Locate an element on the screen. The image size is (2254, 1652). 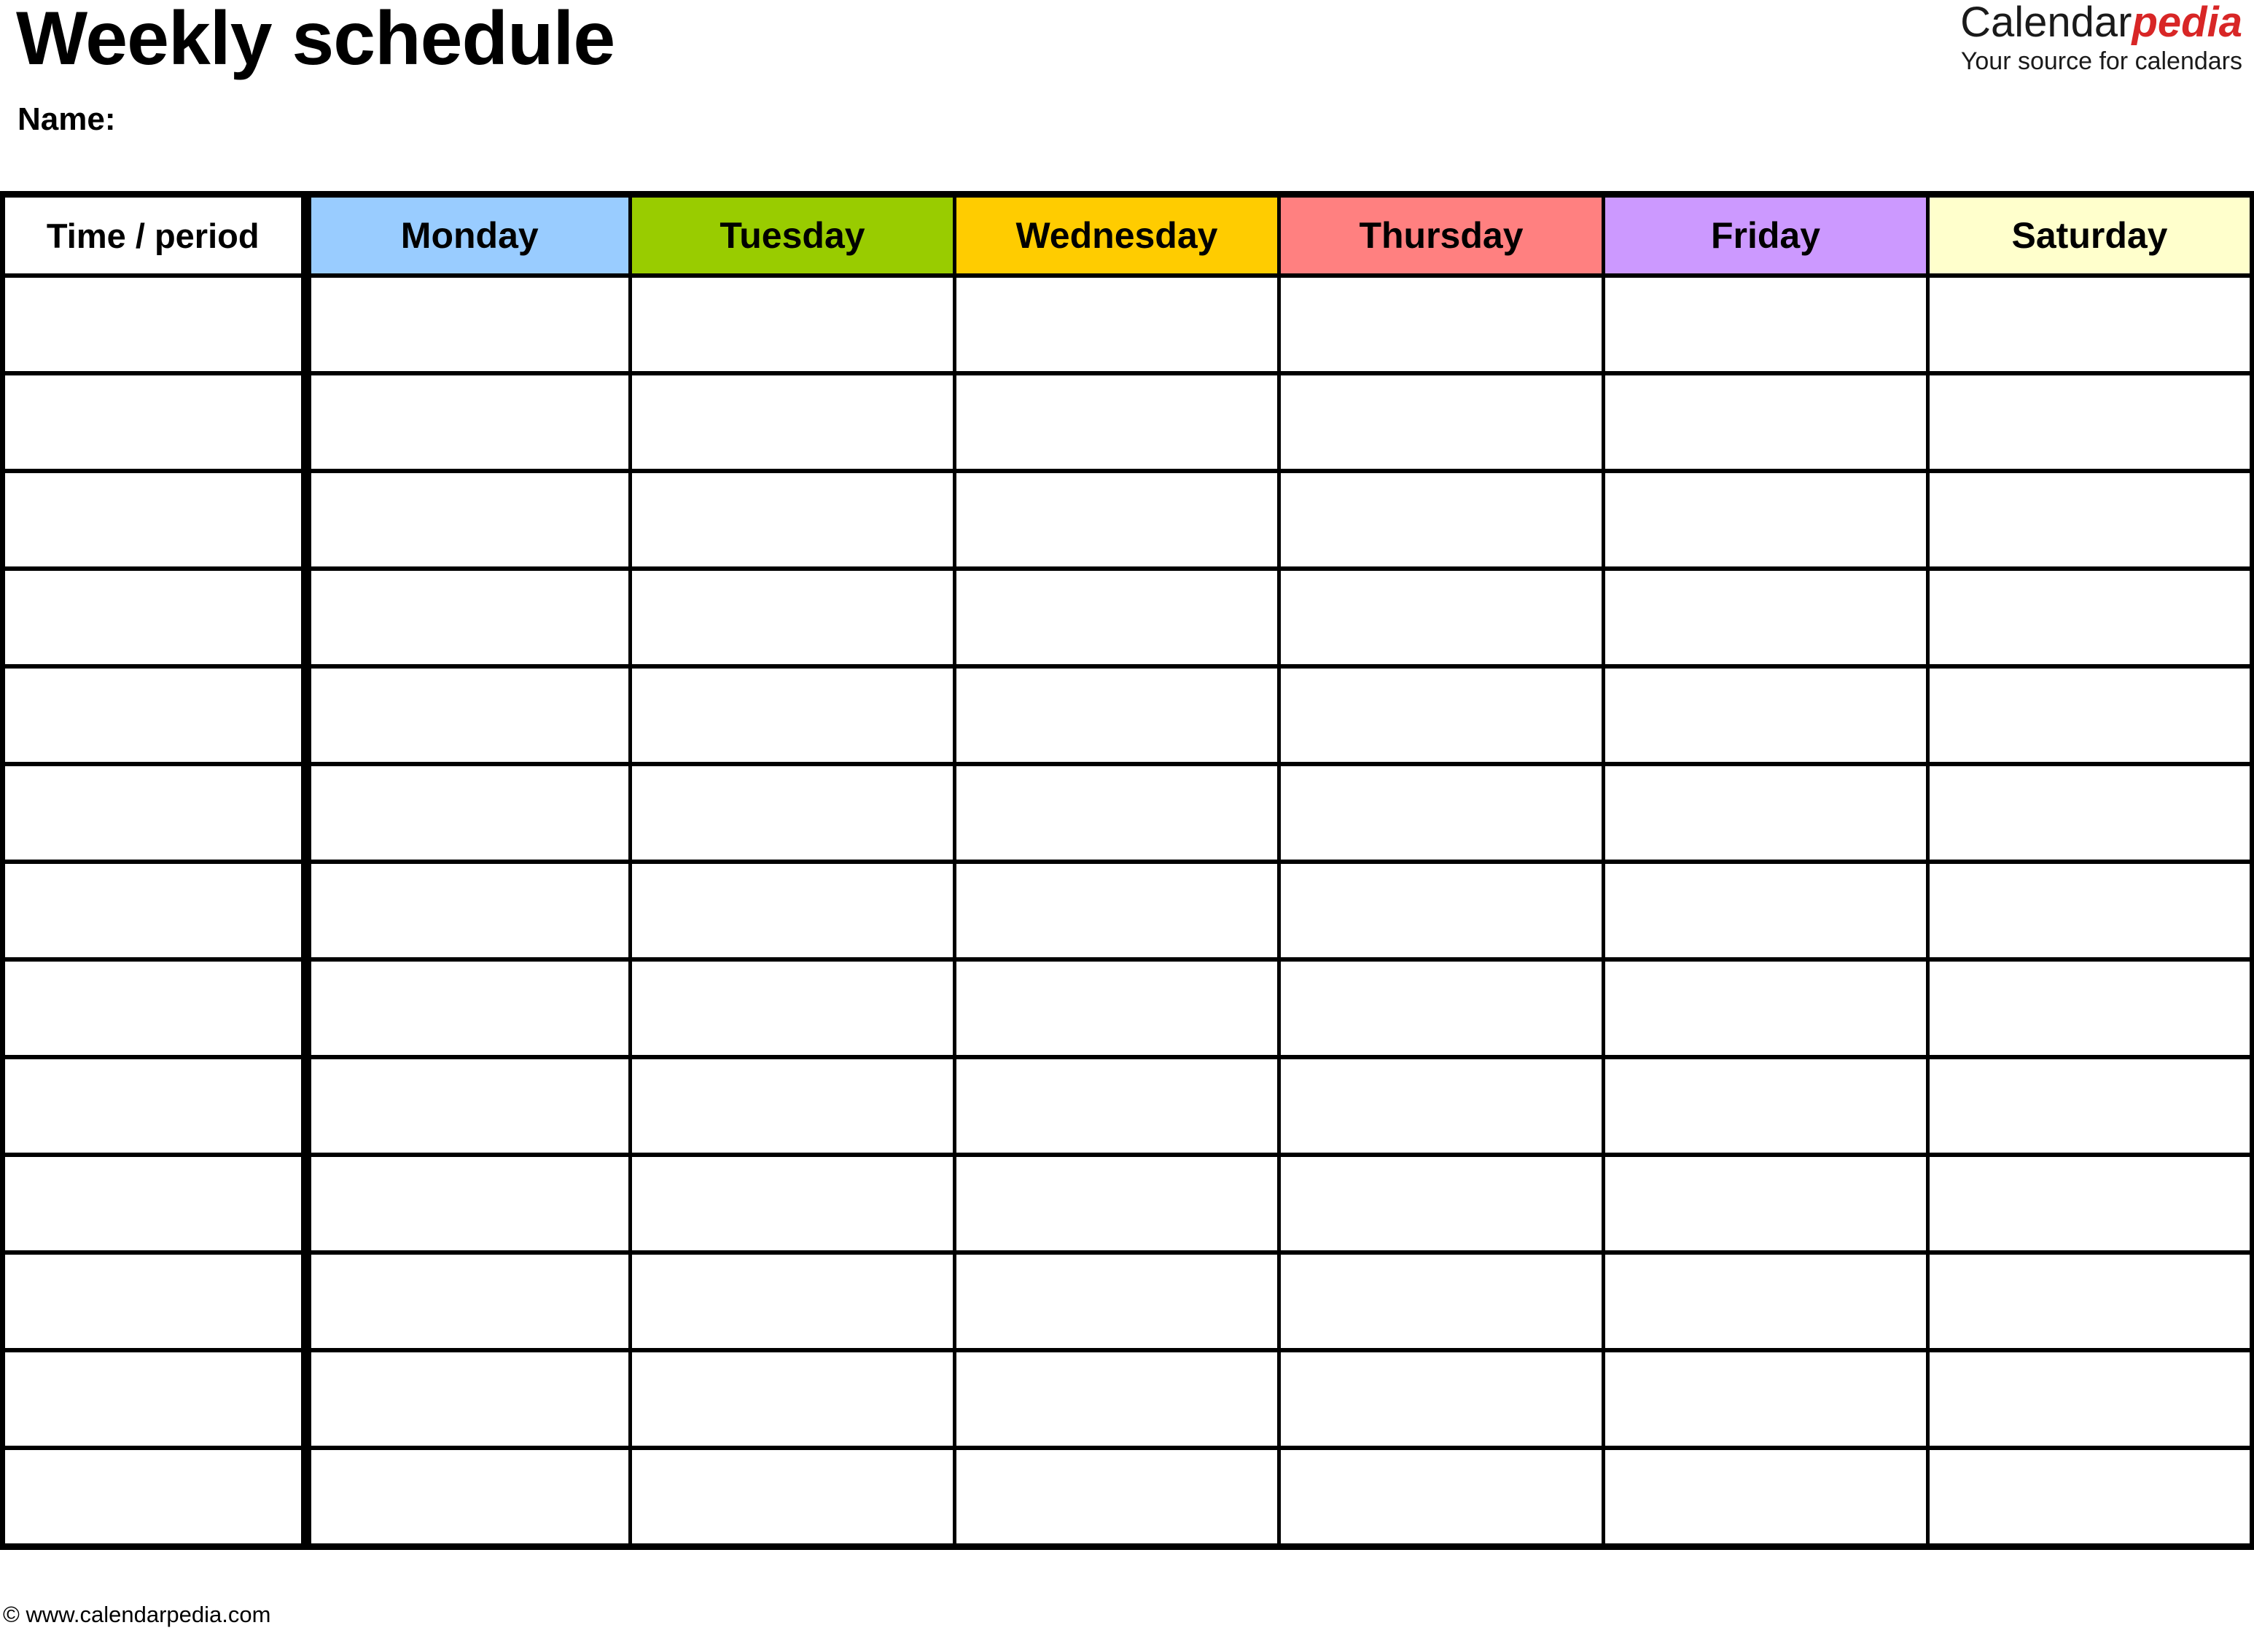
calendarpedia-logo: Calendarpedia Your source for calendars is located at coordinates (2101, 38).